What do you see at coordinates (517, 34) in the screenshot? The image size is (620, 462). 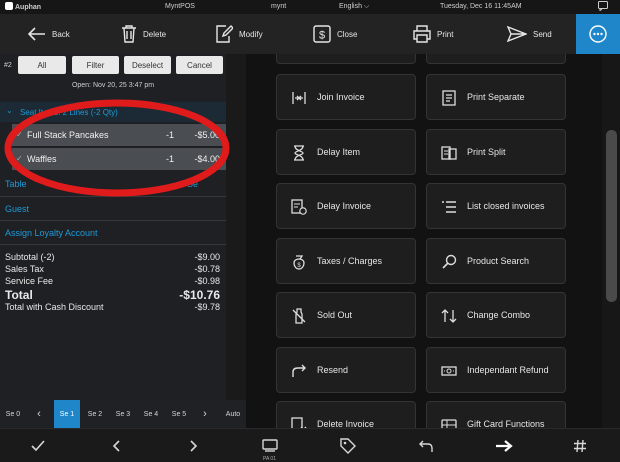 I see `send-icon` at bounding box center [517, 34].